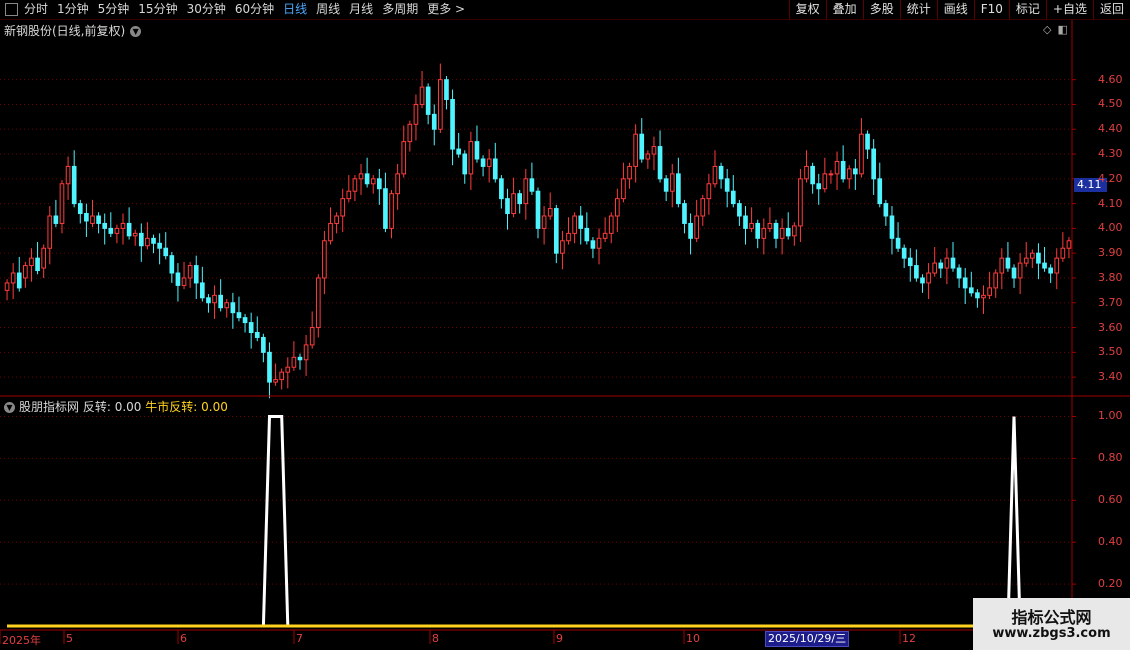 The image size is (1130, 650). What do you see at coordinates (1062, 29) in the screenshot?
I see `panel-toggle-icon: ◧` at bounding box center [1062, 29].